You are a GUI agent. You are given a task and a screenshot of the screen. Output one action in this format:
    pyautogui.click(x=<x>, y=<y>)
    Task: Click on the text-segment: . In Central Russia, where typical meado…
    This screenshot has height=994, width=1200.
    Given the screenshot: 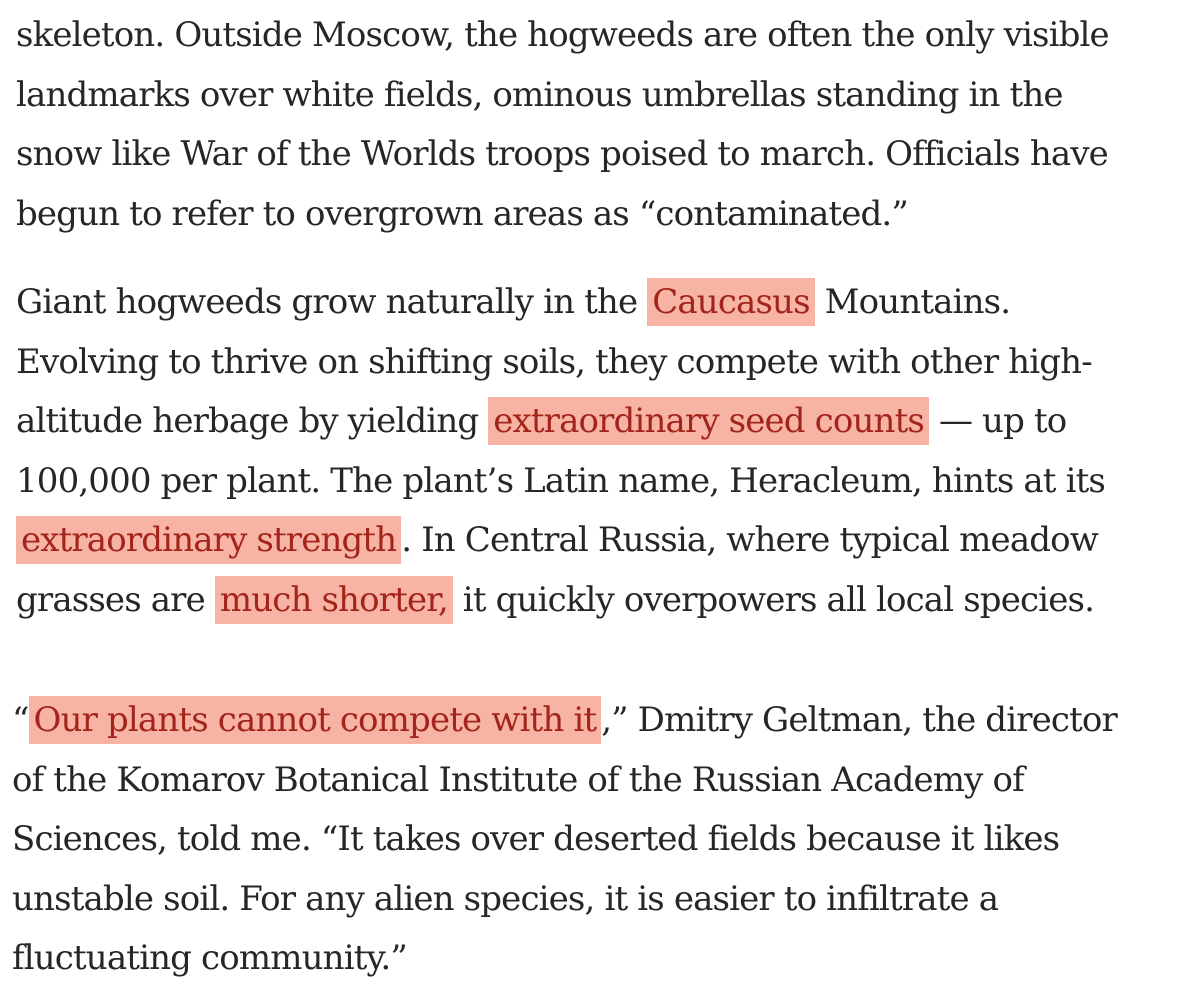 What is the action you would take?
    pyautogui.click(x=750, y=540)
    